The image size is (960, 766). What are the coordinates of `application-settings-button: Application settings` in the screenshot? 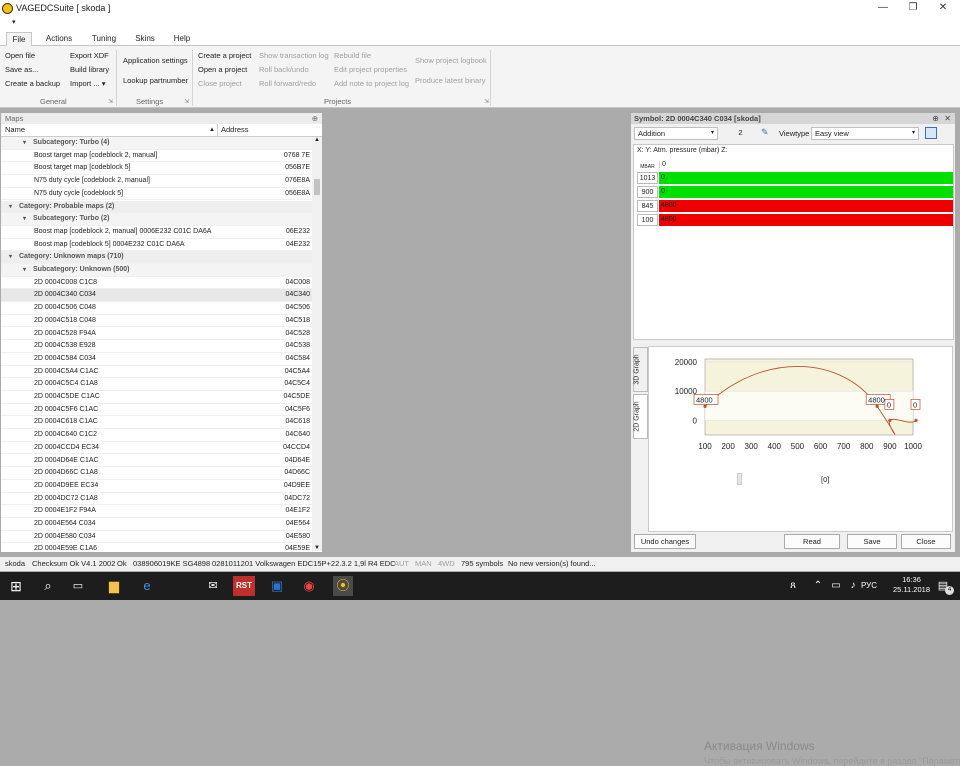 It's located at (155, 60).